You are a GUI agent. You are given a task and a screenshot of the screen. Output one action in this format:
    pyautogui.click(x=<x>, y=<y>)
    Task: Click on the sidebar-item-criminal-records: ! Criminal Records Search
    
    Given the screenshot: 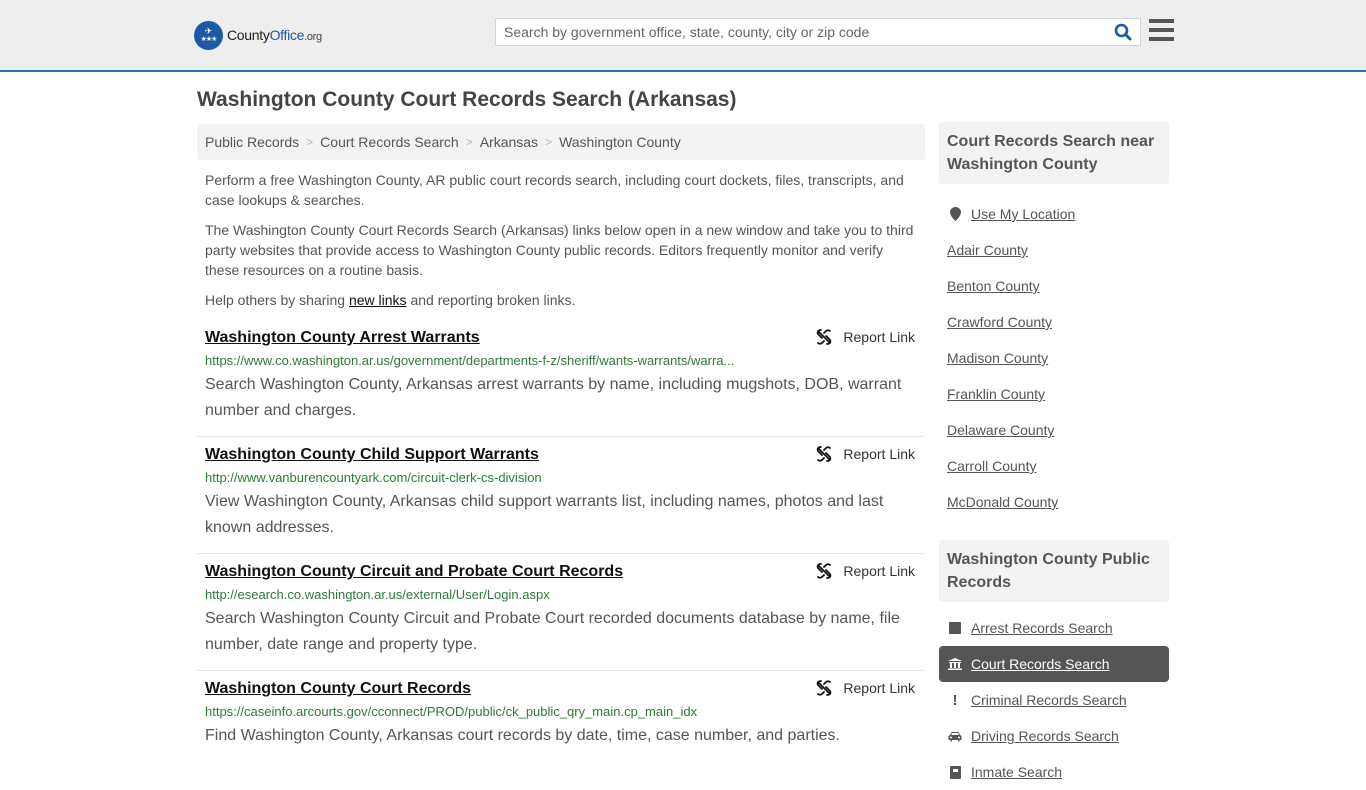 What is the action you would take?
    pyautogui.click(x=1054, y=700)
    